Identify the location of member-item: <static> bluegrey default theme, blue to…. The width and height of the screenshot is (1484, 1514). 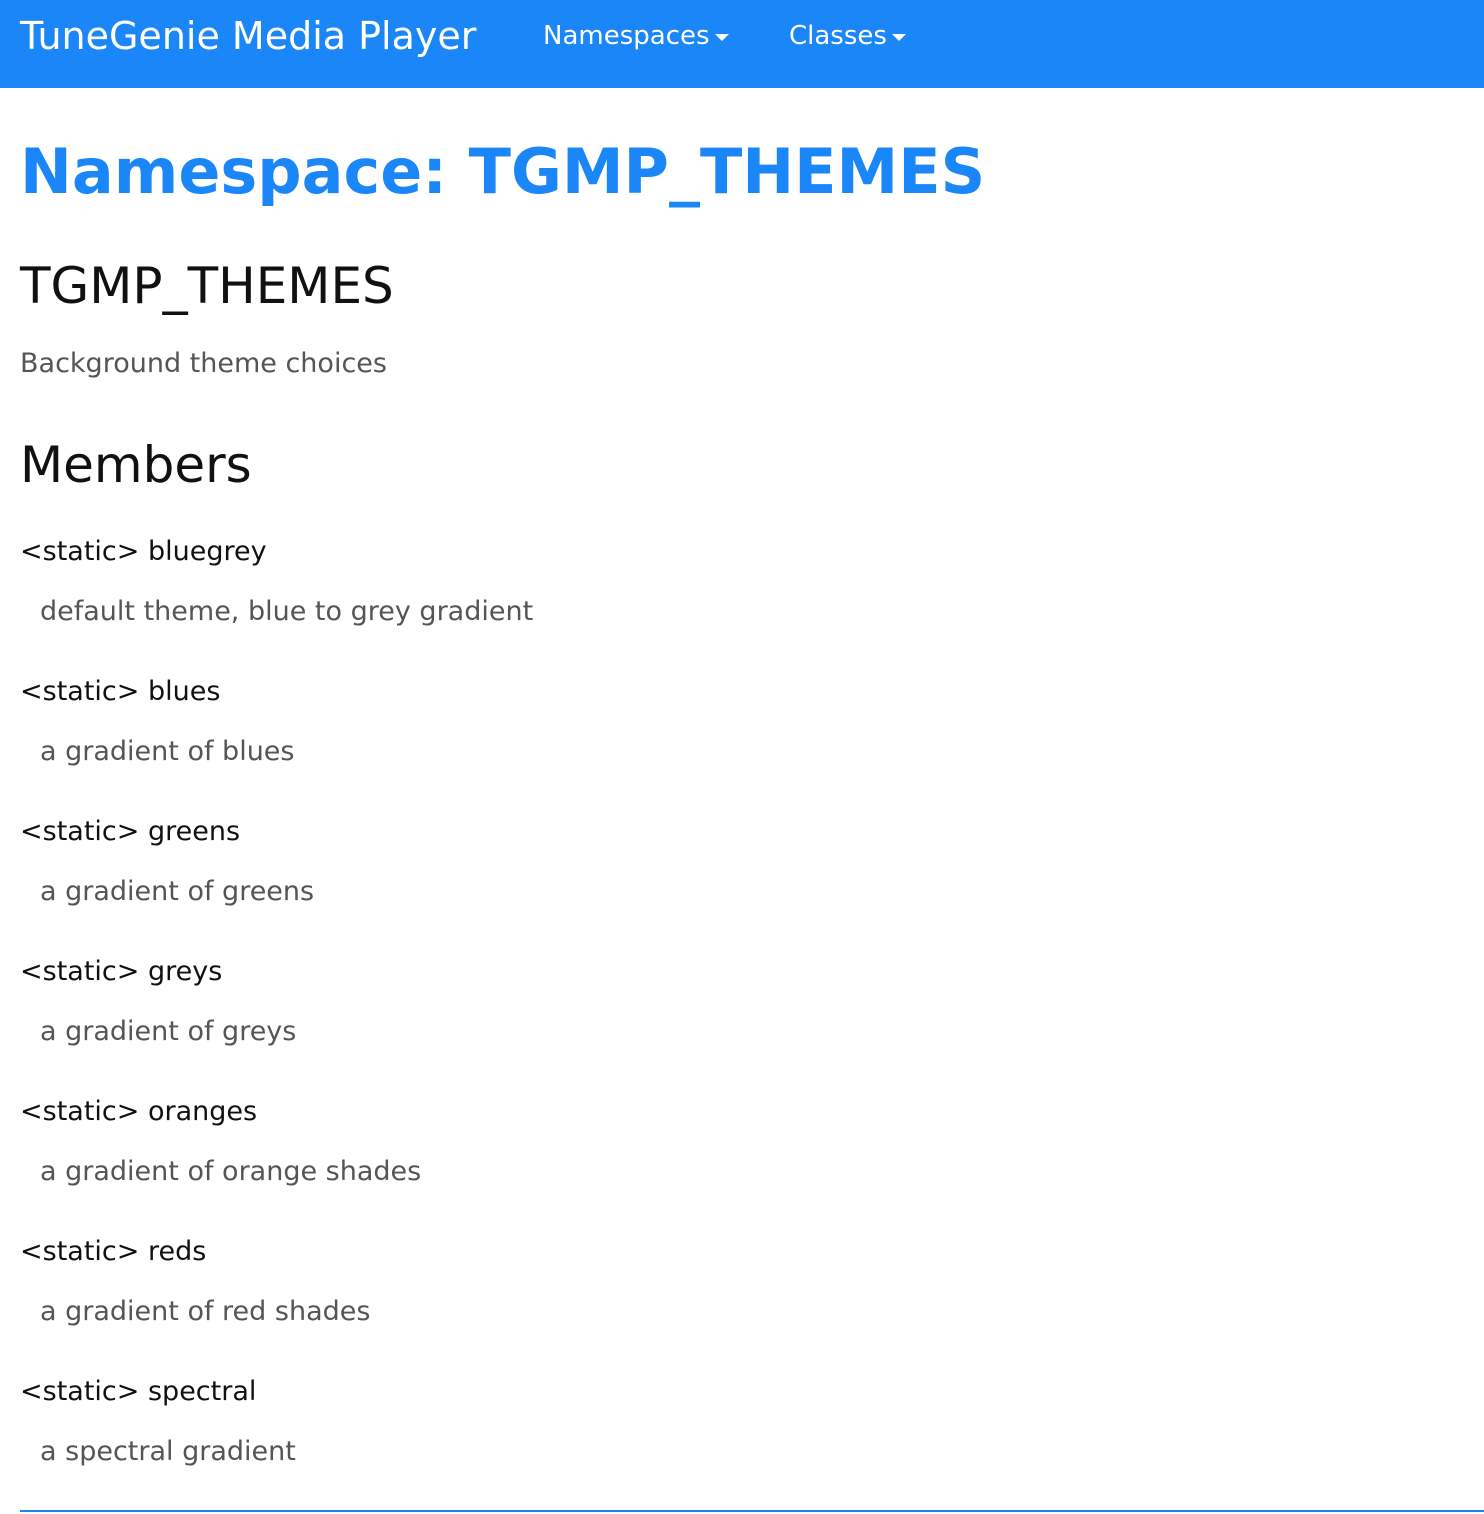
(742, 602).